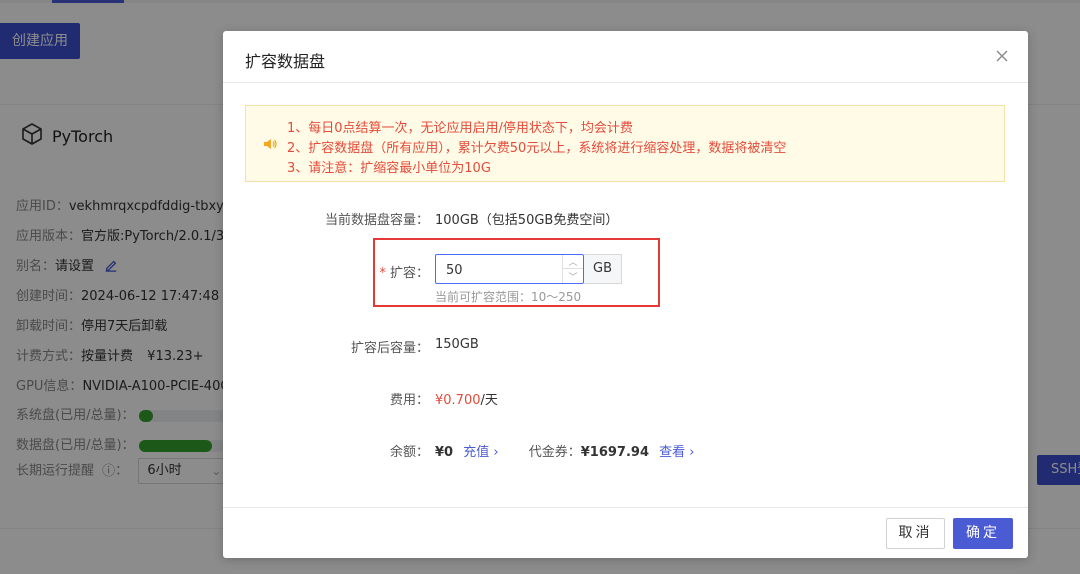  I want to click on after-capacity-label: 扩容后容量：, so click(389, 348).